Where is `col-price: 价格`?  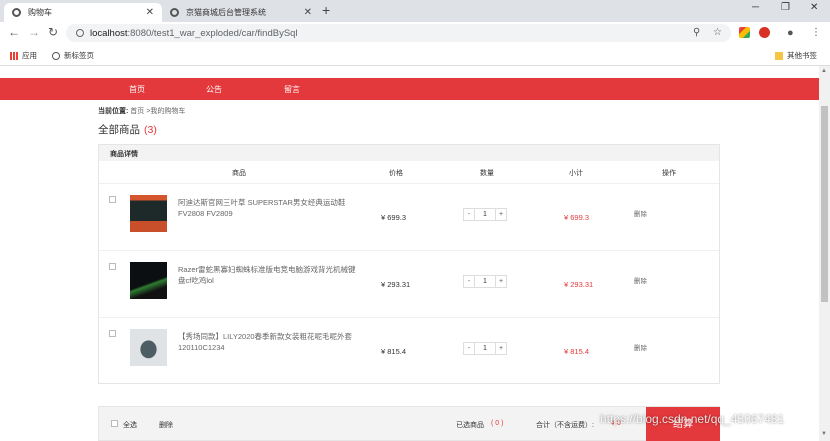
col-price: 价格 is located at coordinates (396, 173).